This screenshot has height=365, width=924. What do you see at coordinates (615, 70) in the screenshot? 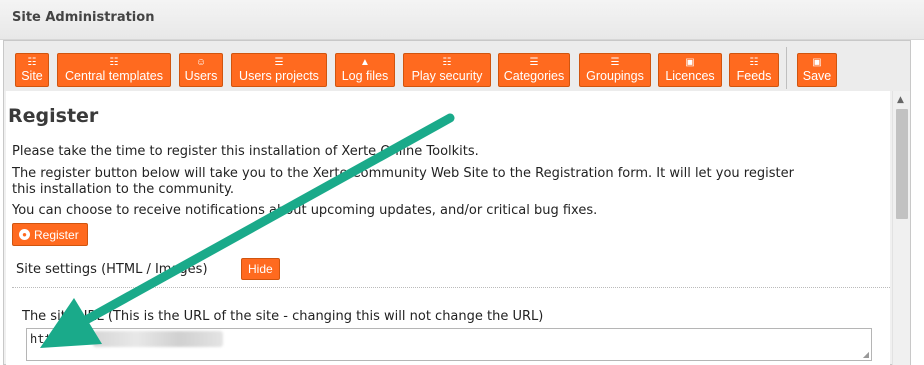
I see `groupings-button: ☰ Groupings` at bounding box center [615, 70].